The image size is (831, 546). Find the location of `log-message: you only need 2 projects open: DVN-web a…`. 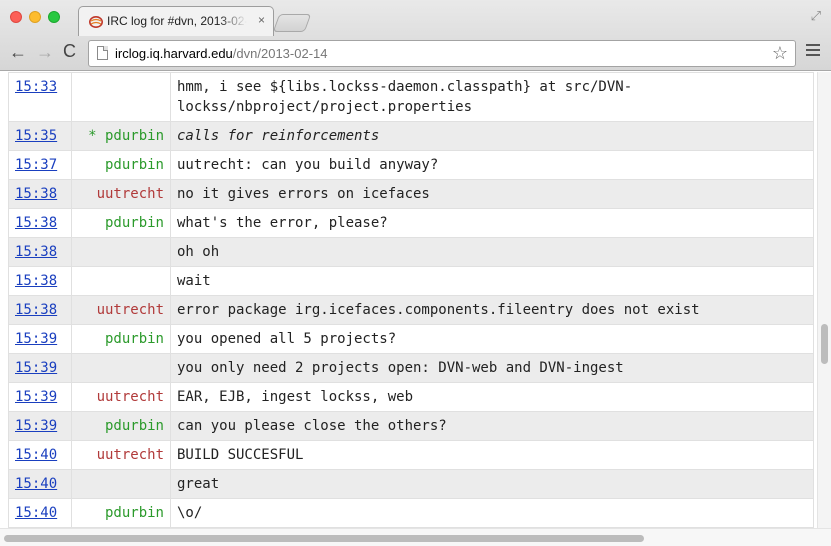

log-message: you only need 2 projects open: DVN-web a… is located at coordinates (492, 368).